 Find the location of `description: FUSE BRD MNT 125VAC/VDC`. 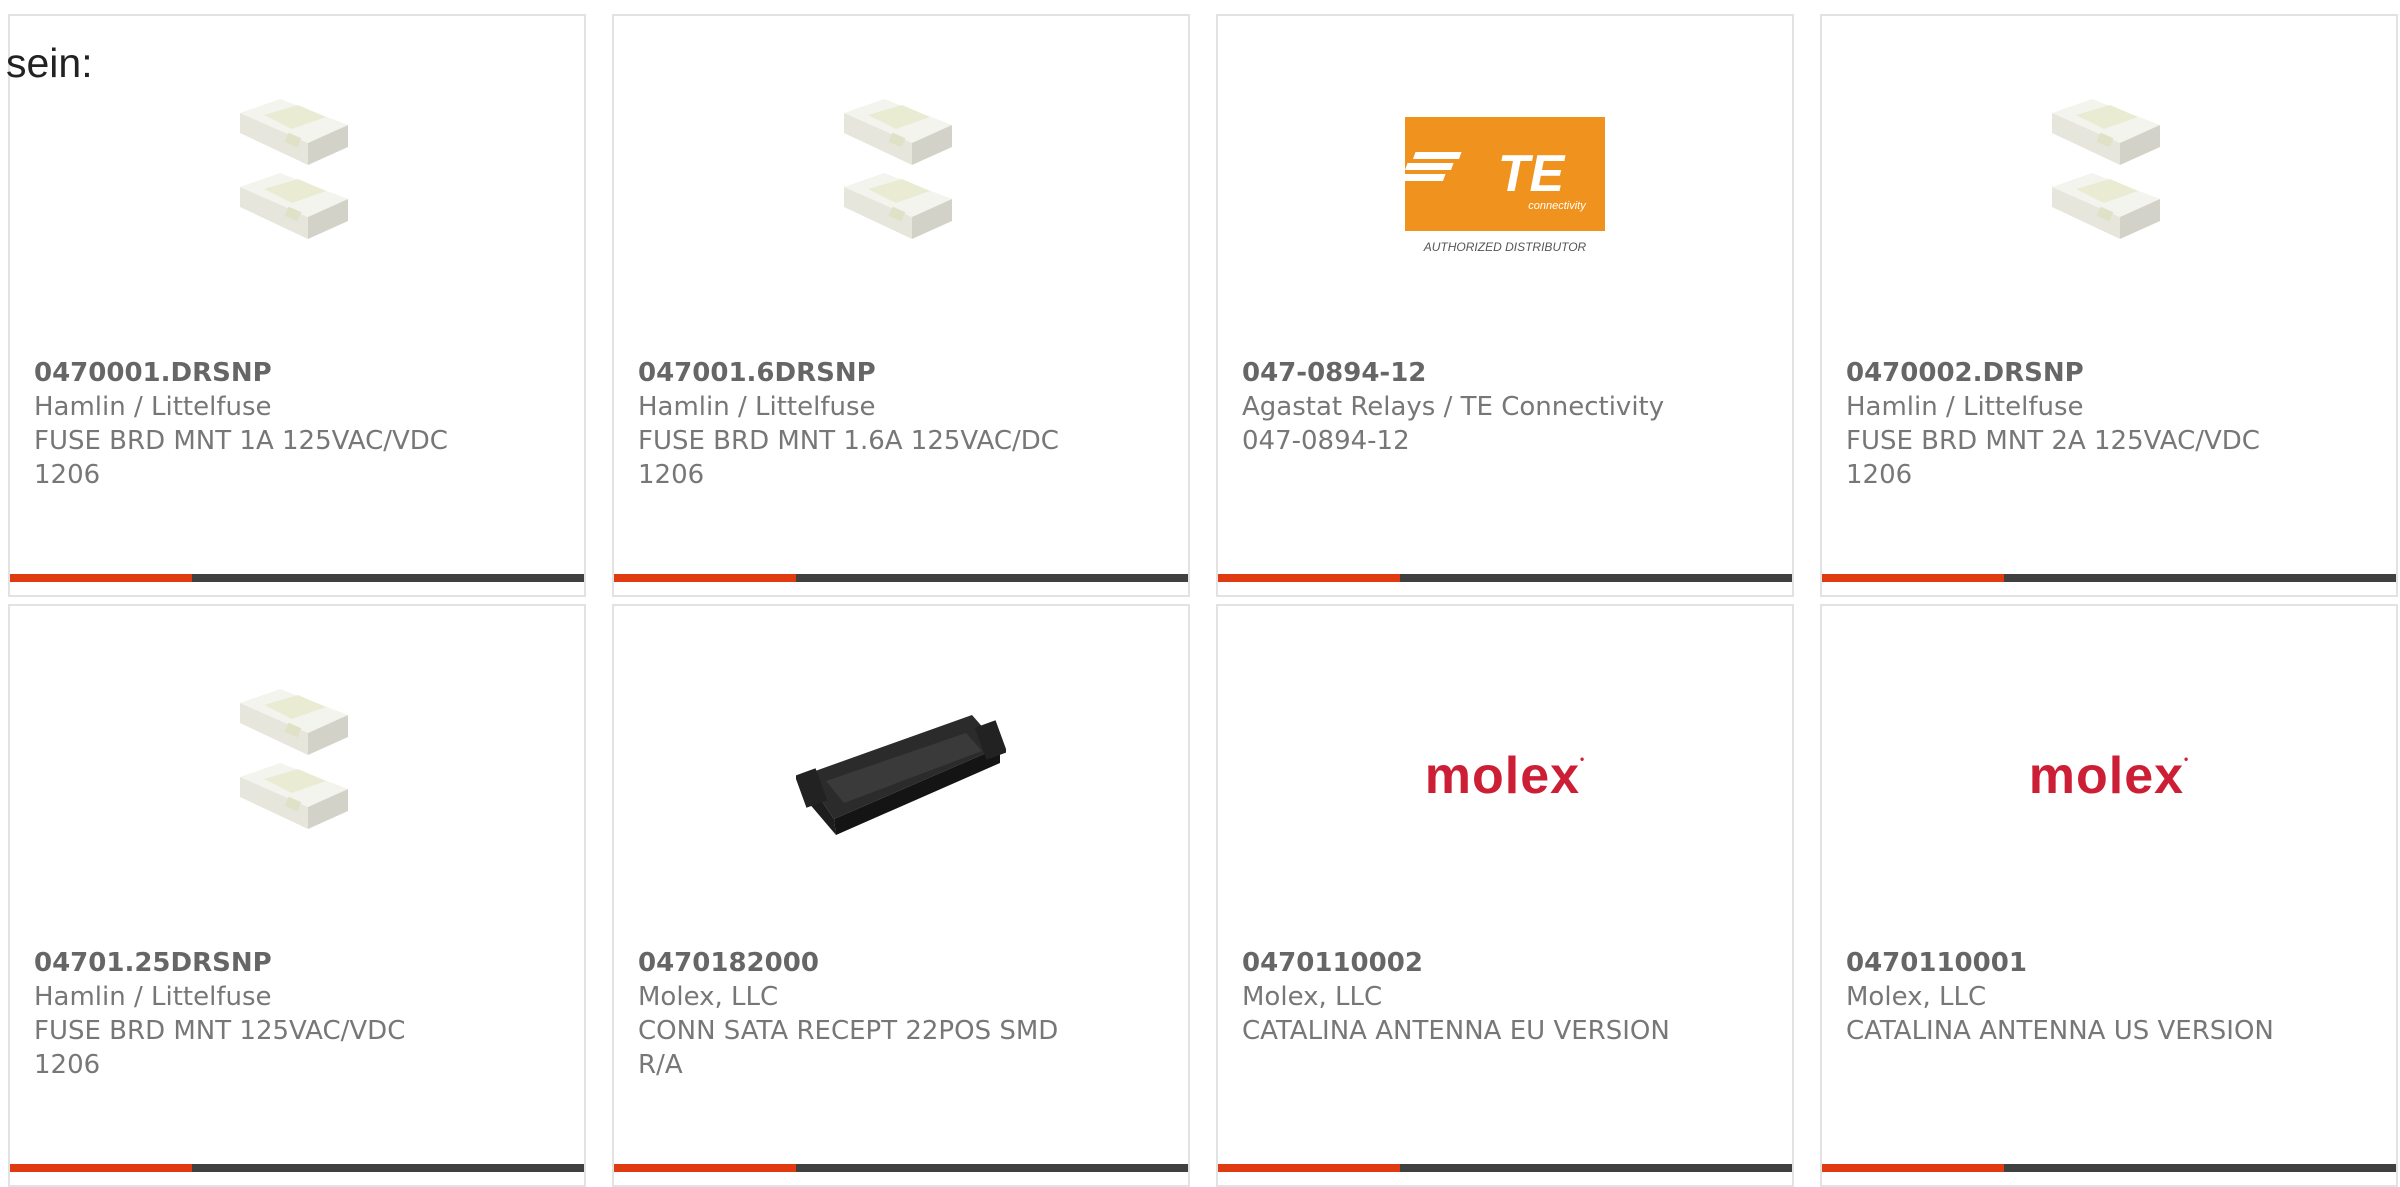

description: FUSE BRD MNT 125VAC/VDC is located at coordinates (220, 1031).